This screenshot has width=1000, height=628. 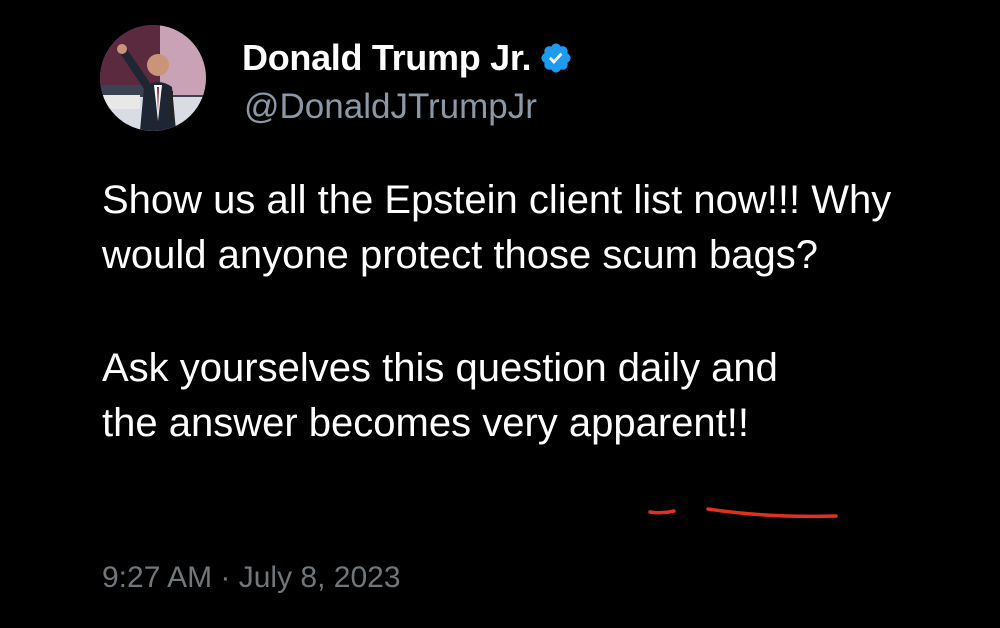 What do you see at coordinates (251, 578) in the screenshot?
I see `tweet-timestamp: 9:27 AM · July 8, 2023` at bounding box center [251, 578].